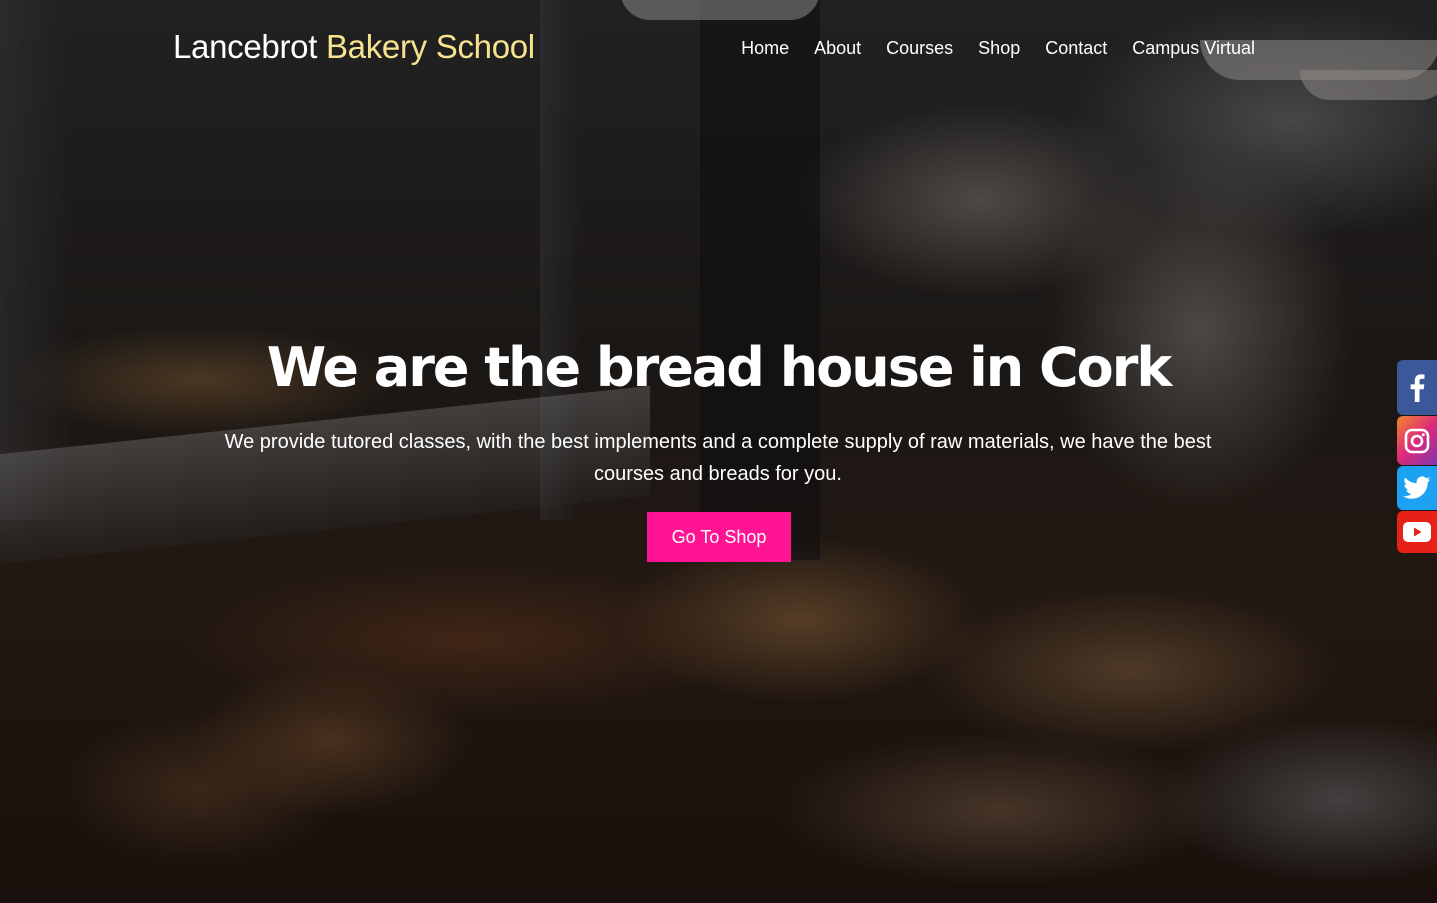 This screenshot has width=1437, height=903. What do you see at coordinates (919, 48) in the screenshot?
I see `nav-courses: Courses` at bounding box center [919, 48].